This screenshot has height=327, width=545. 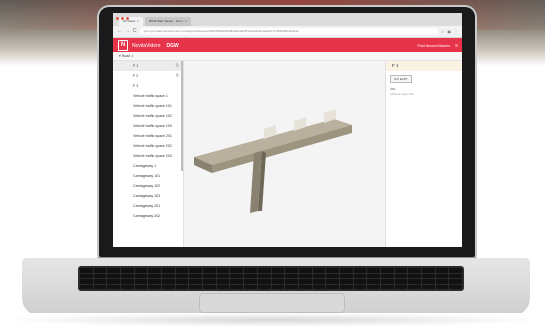 What do you see at coordinates (152, 156) in the screenshot?
I see `tree-item-label: Vehicle traffic space 203` at bounding box center [152, 156].